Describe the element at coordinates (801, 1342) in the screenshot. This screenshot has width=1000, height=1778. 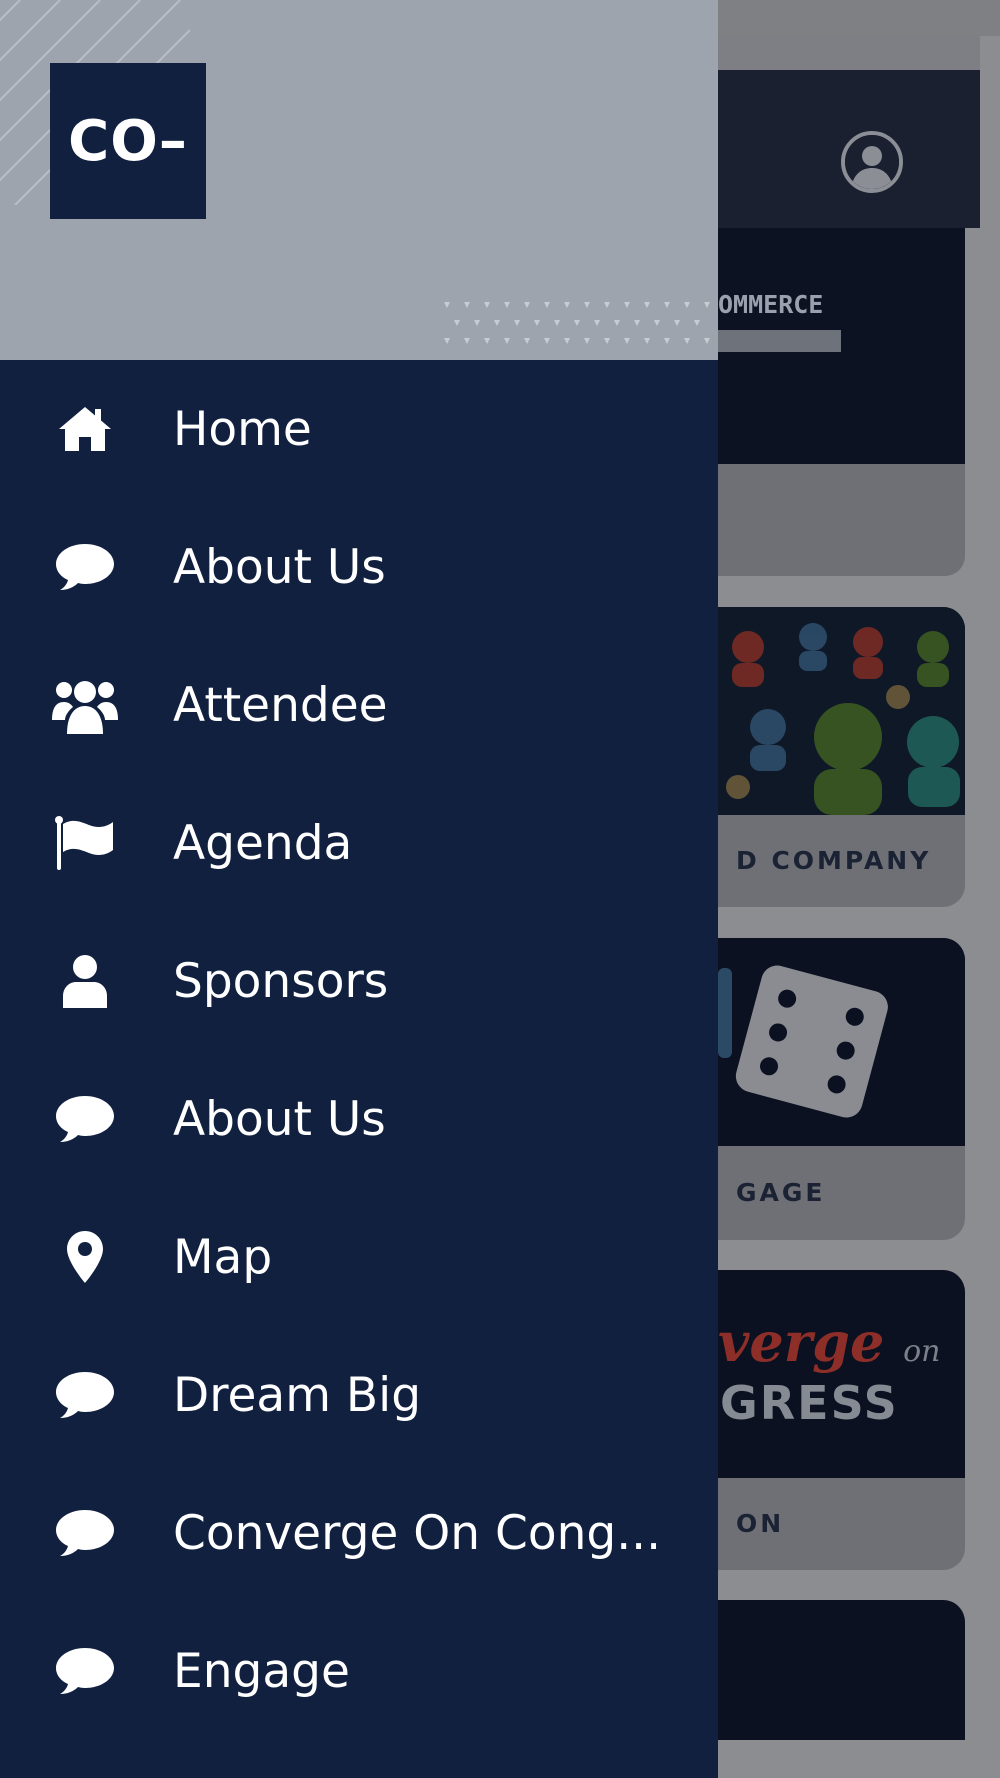
I see `verge-text: verge` at that location.